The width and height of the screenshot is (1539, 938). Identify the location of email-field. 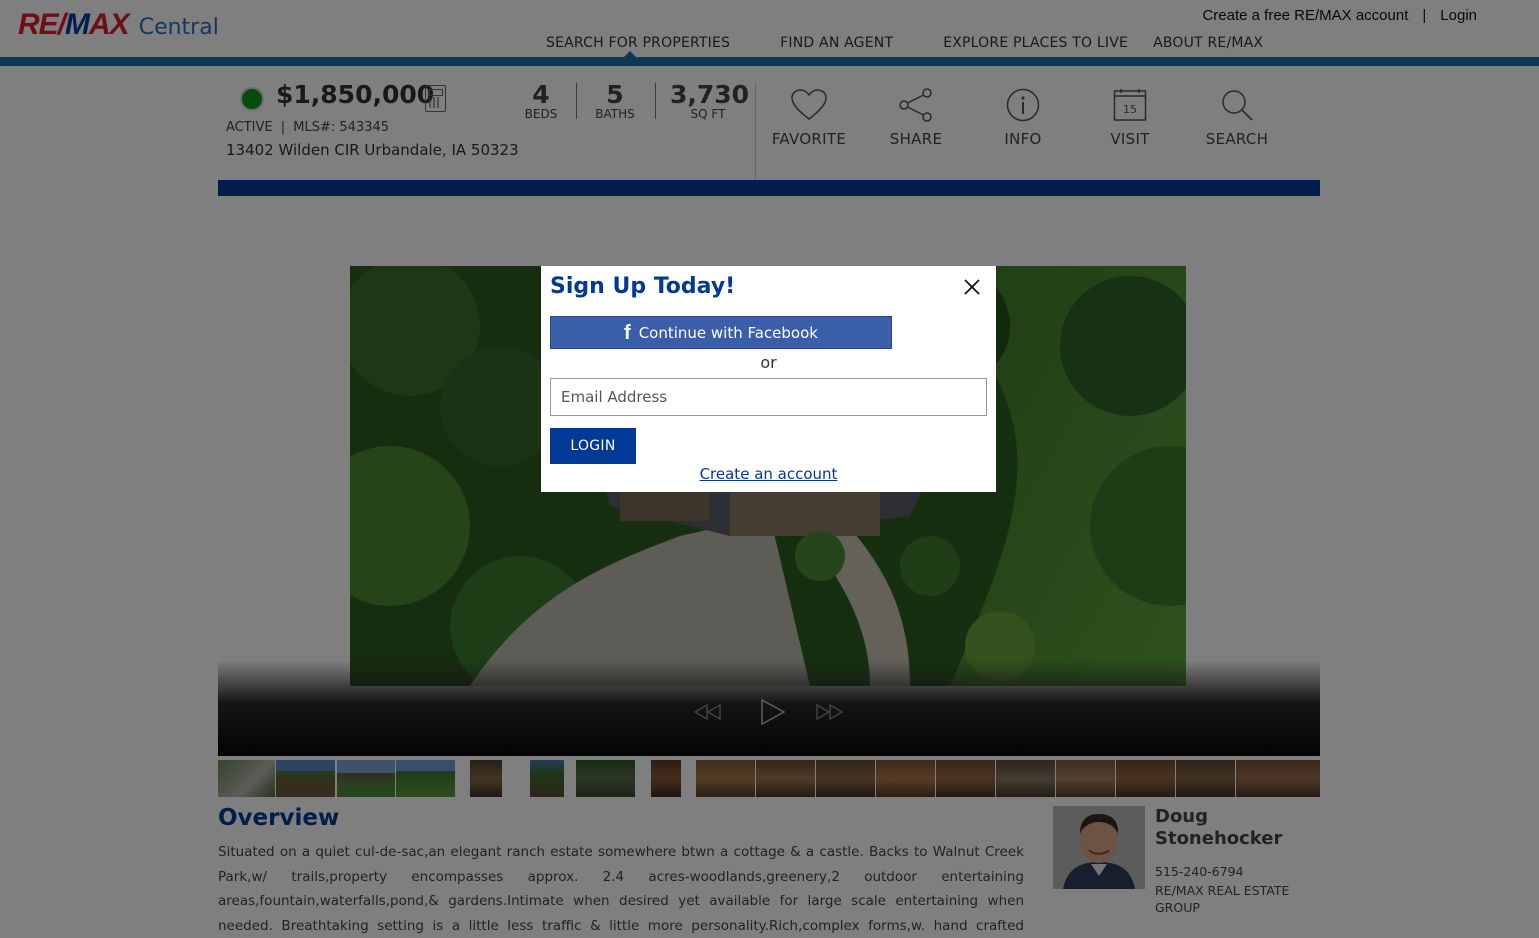
(768, 397).